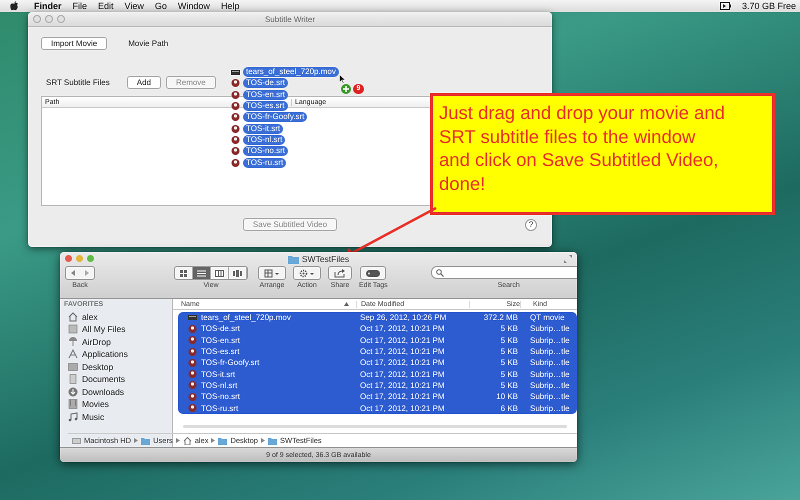 This screenshot has height=500, width=800. What do you see at coordinates (377, 386) in the screenshot?
I see `file-row: TOS-nl.srt Oct 17, 2012, 10:21 PM 5 KB Subrip…tle` at bounding box center [377, 386].